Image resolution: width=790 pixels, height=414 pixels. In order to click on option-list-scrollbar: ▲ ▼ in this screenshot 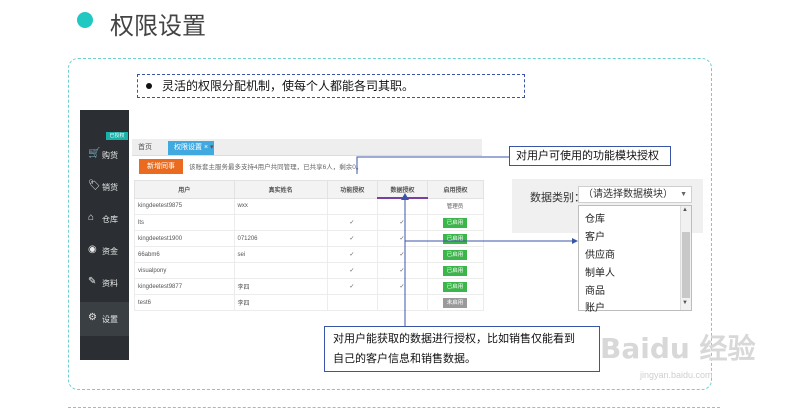, I will do `click(685, 258)`.